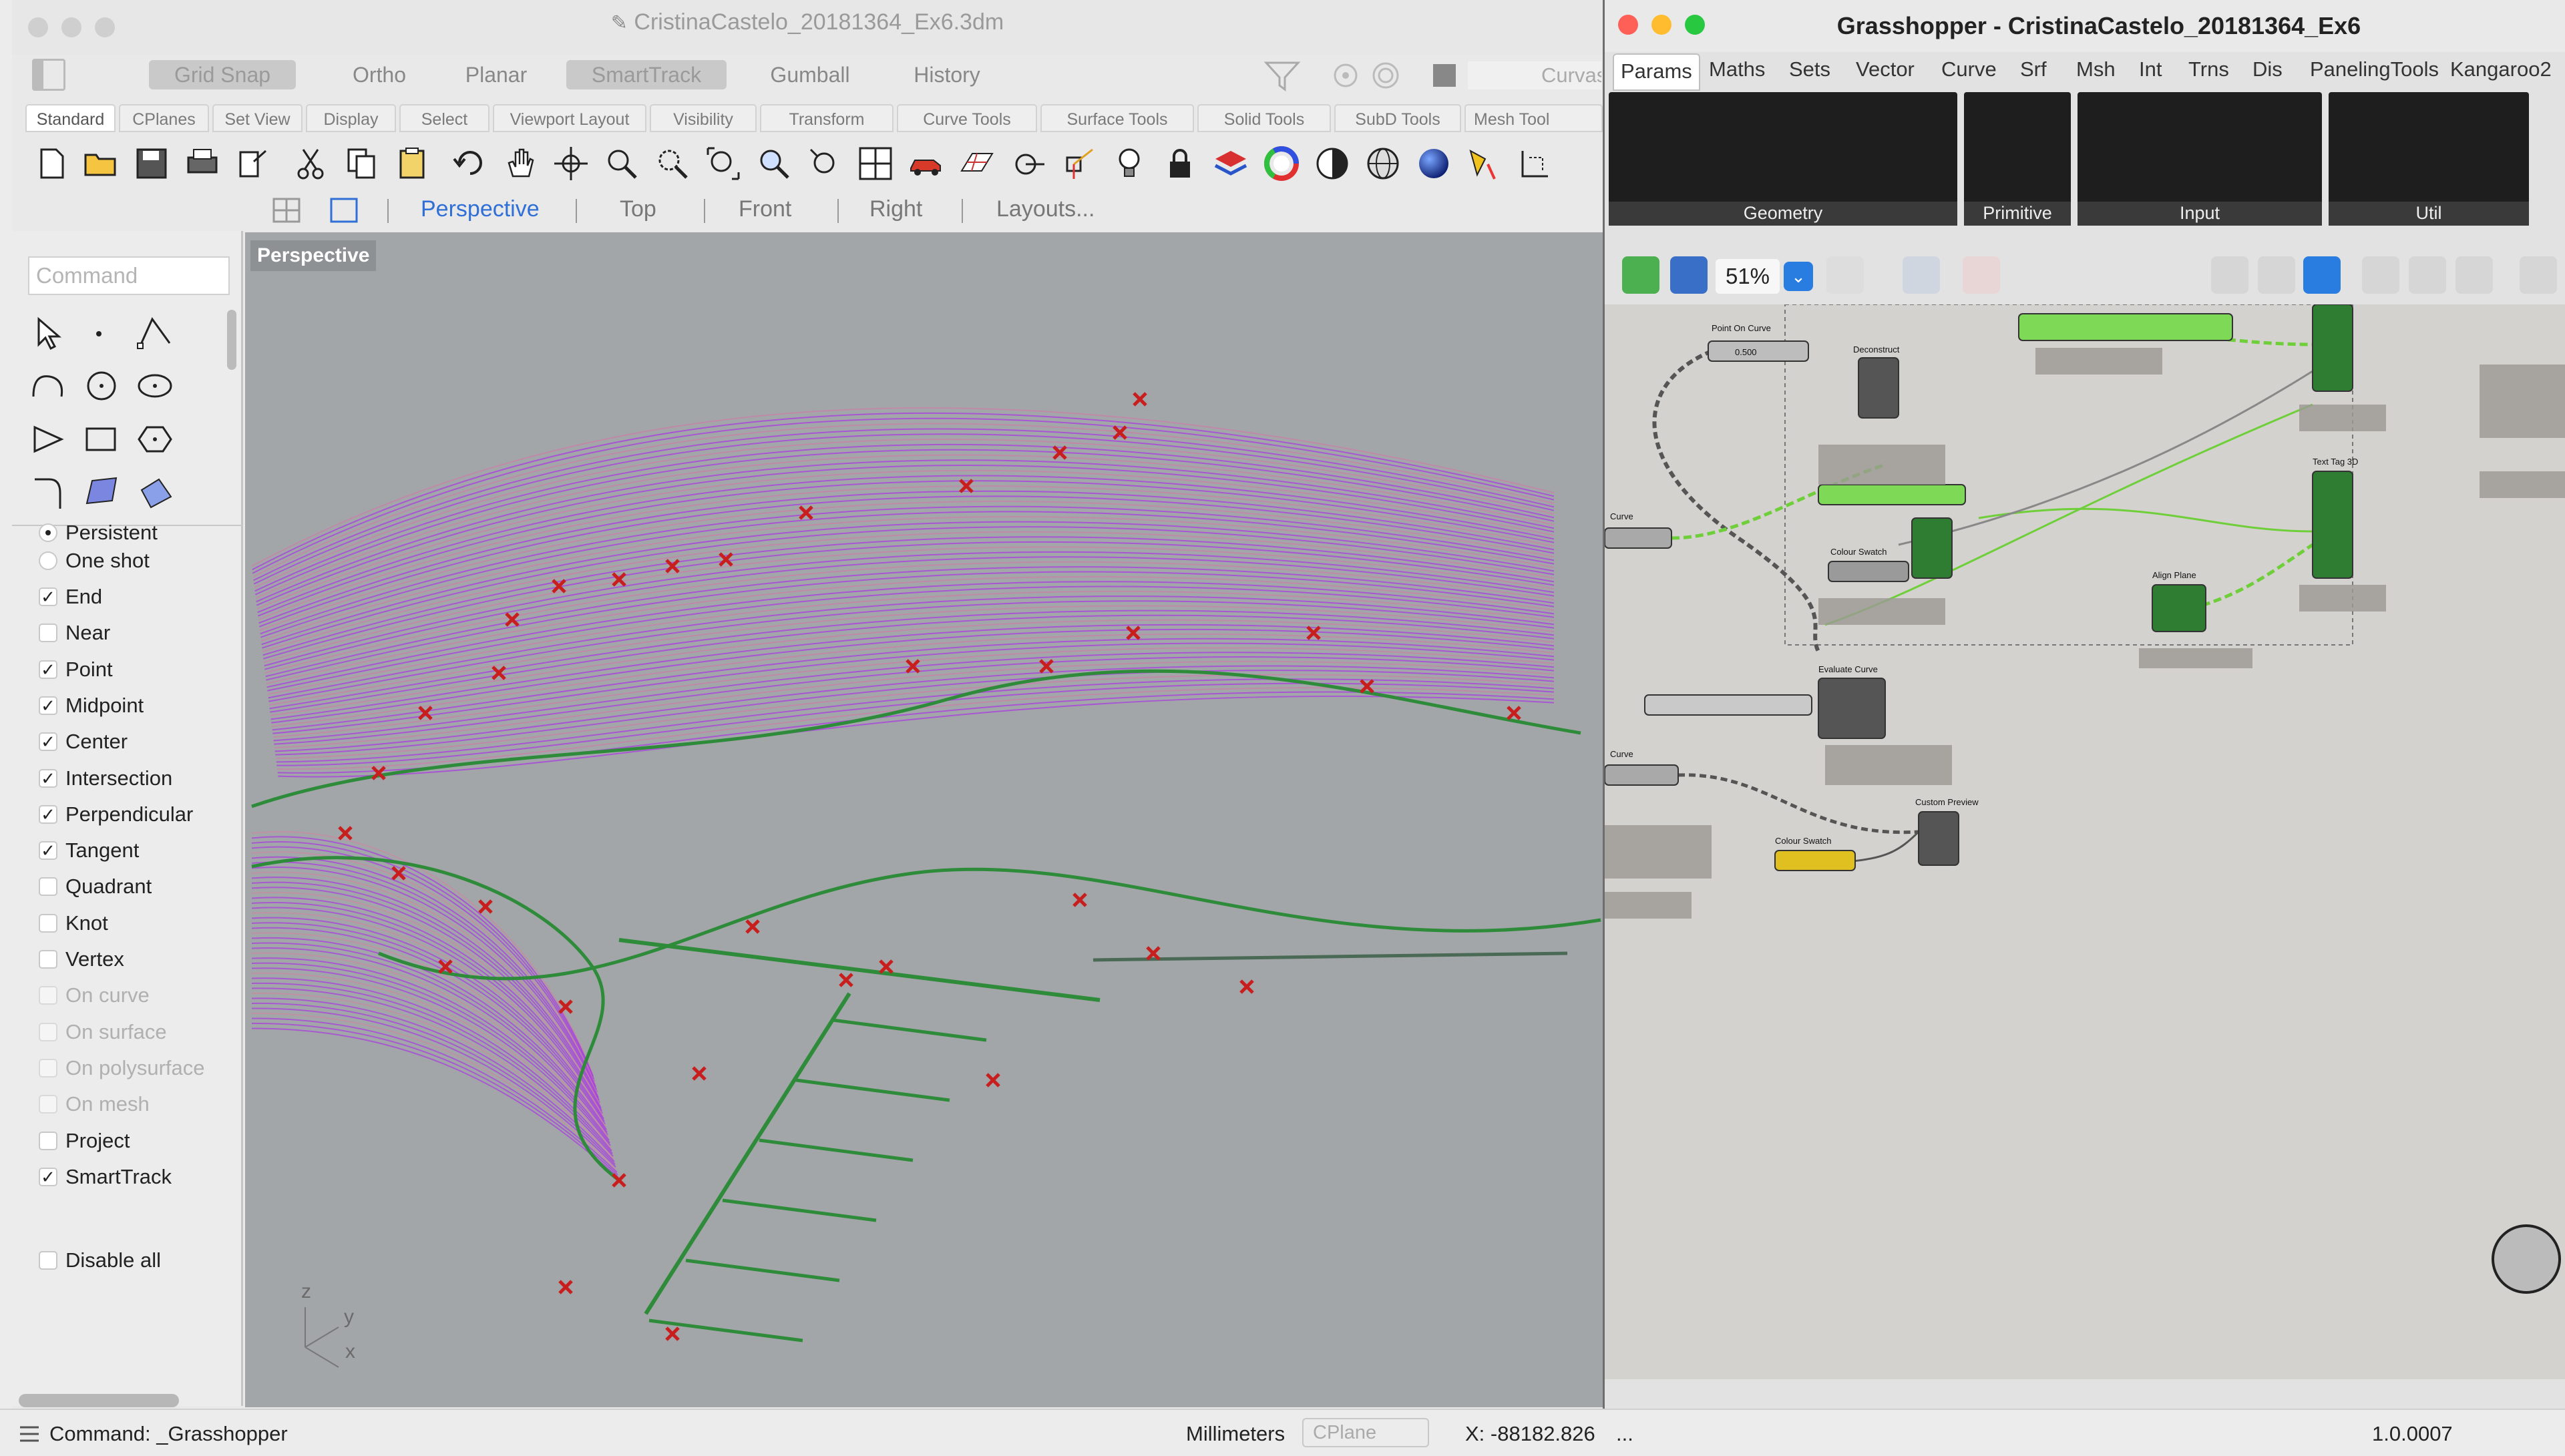 This screenshot has height=1456, width=2565. What do you see at coordinates (48, 596) in the screenshot?
I see `osnap-end-checkbox: ✓` at bounding box center [48, 596].